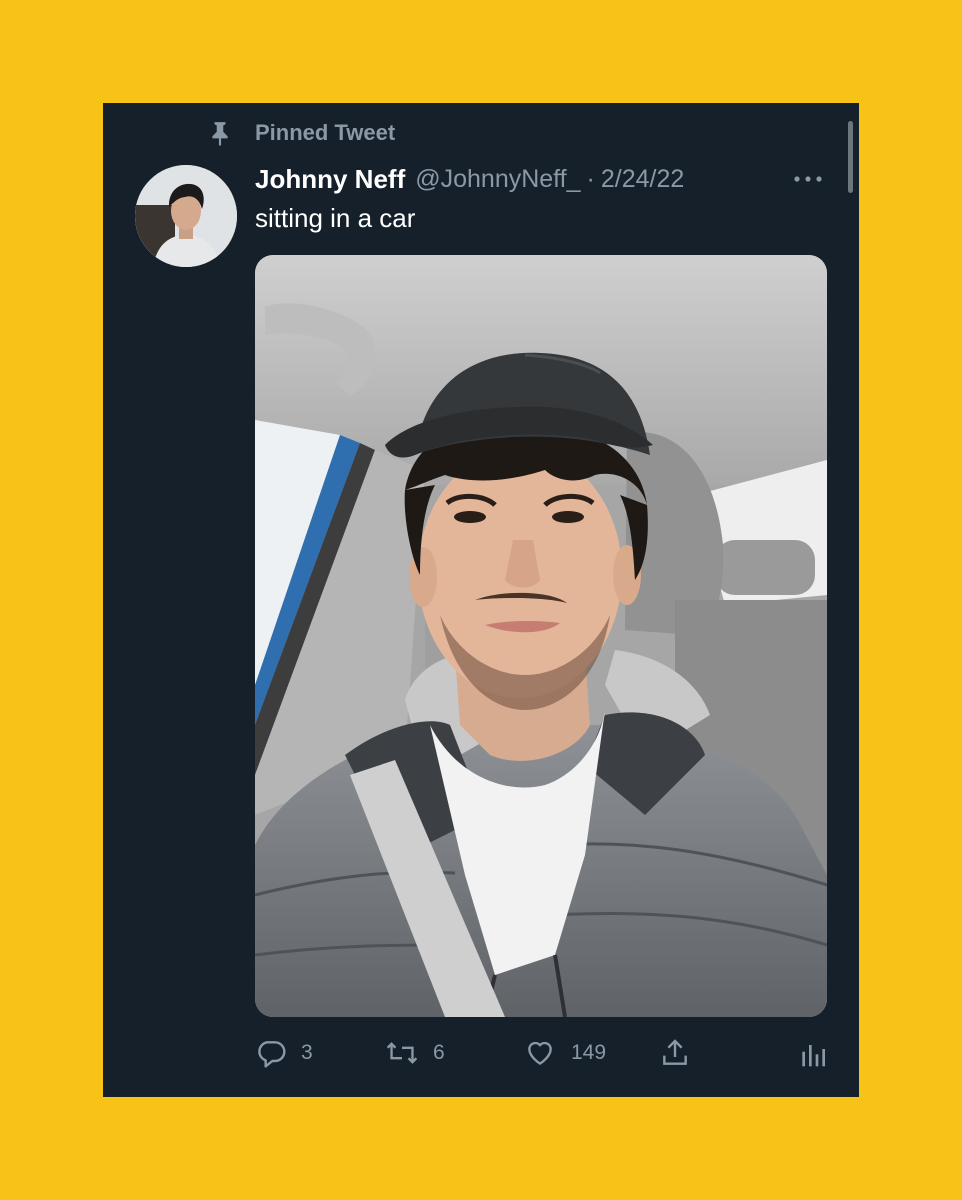 Image resolution: width=962 pixels, height=1200 pixels. Describe the element at coordinates (325, 132) in the screenshot. I see `pinned-label: Pinned Tweet` at that location.